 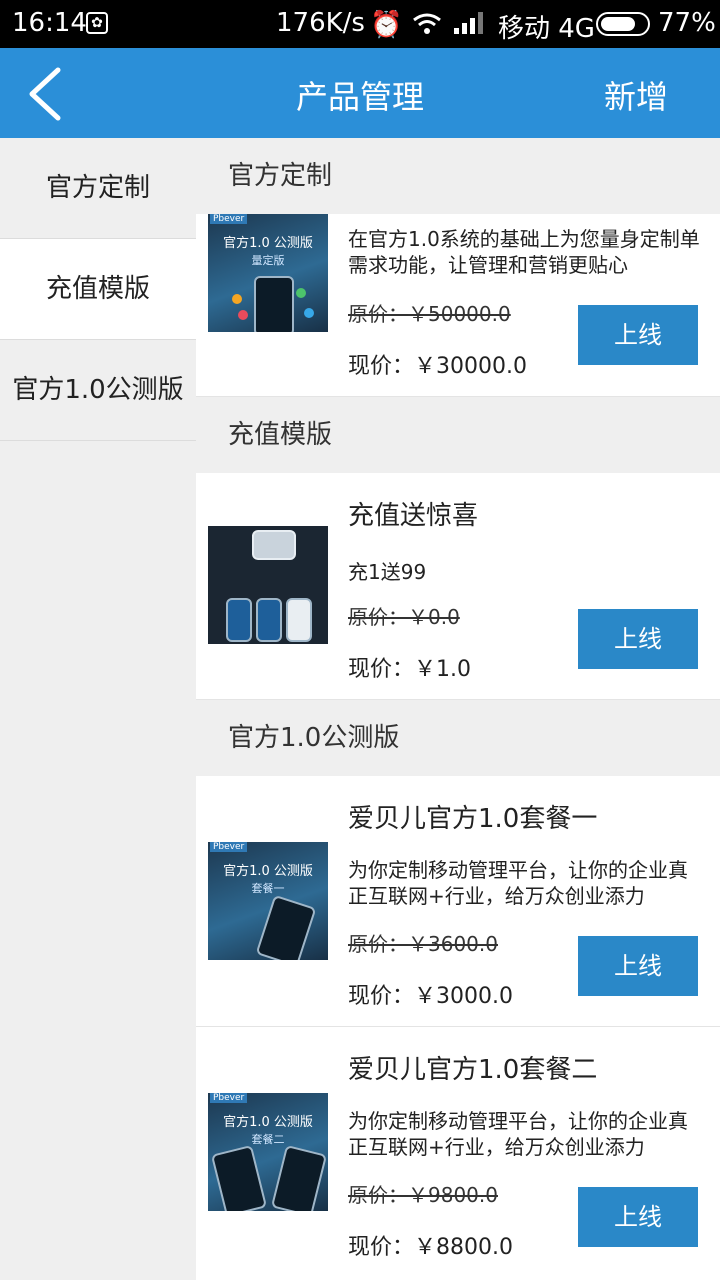 What do you see at coordinates (268, 273) in the screenshot?
I see `product-thumbnail: Pbever 官方1.0 公测版 量定版` at bounding box center [268, 273].